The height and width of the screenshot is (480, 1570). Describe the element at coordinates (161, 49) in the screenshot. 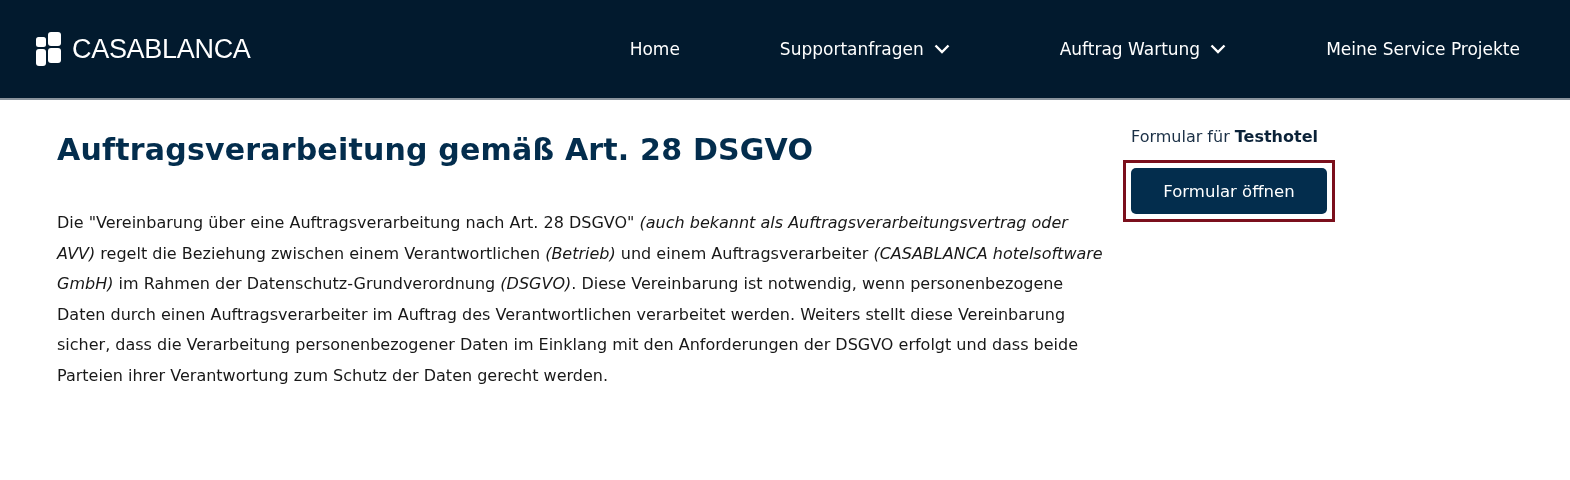

I see `logo-text: CASABLANCA` at that location.